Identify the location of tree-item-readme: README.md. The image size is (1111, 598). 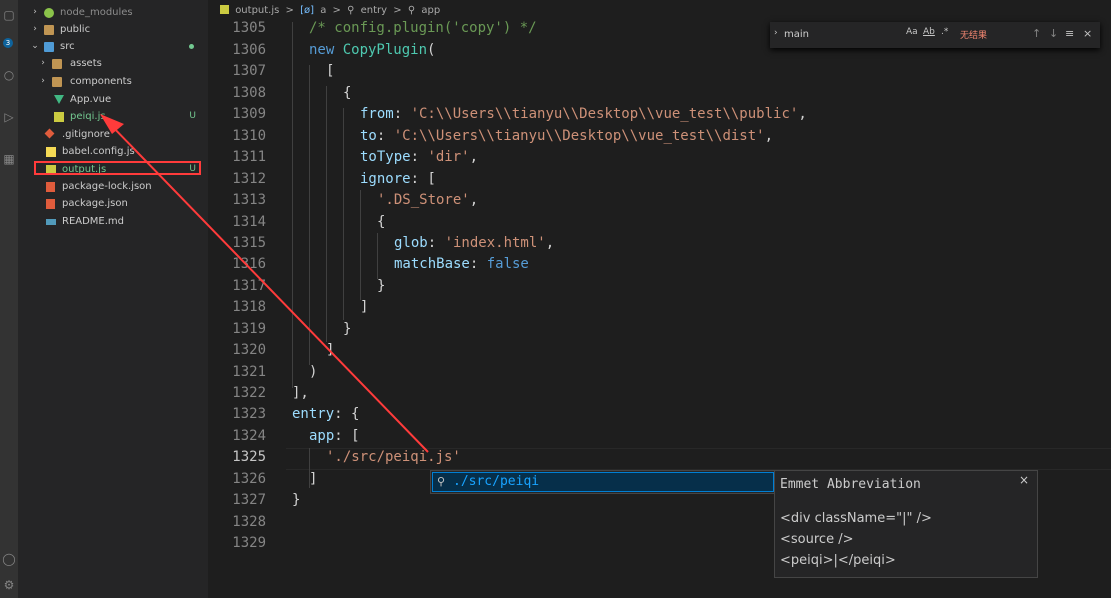
(113, 221).